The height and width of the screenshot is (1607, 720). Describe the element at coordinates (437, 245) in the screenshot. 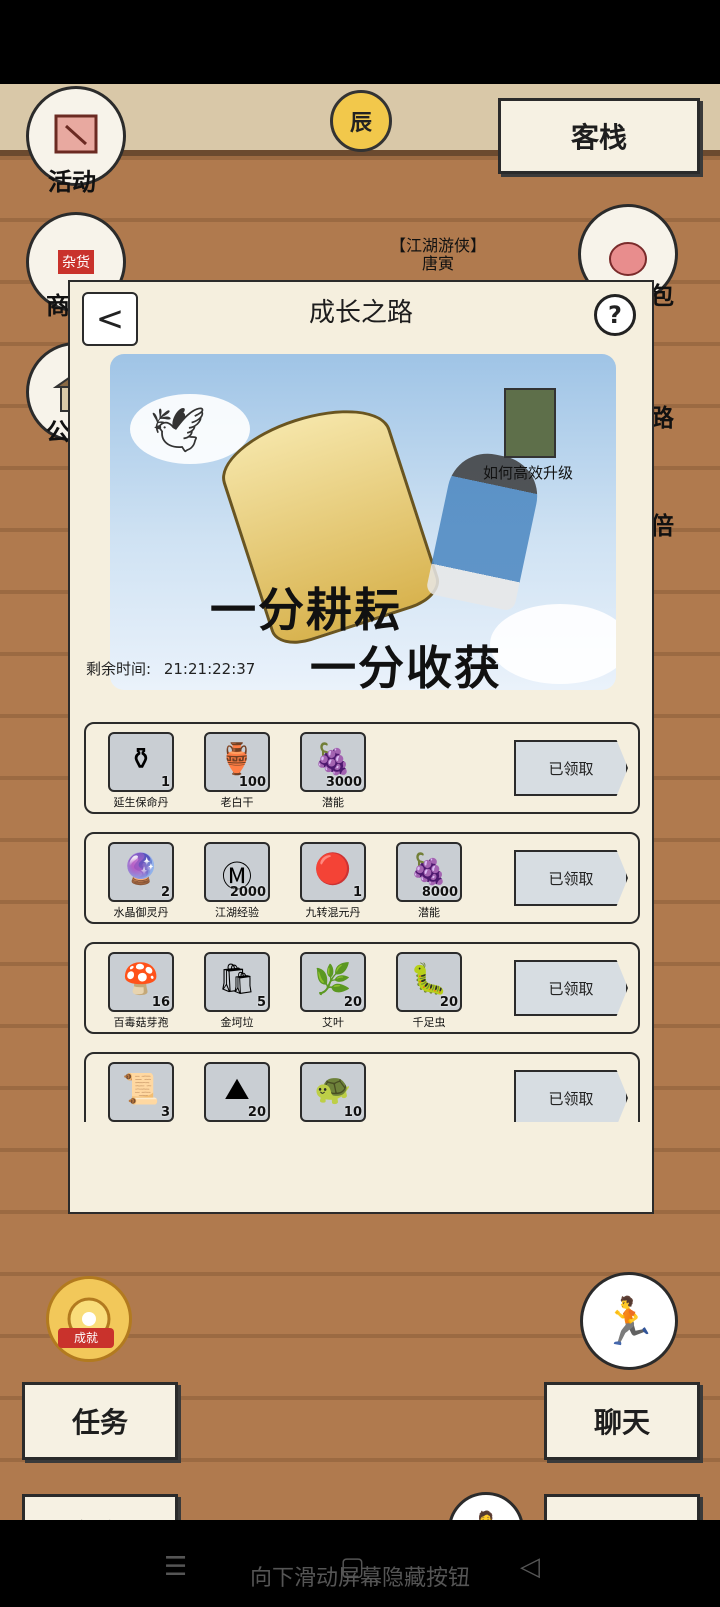

I see `npc-title: 【江湖游侠】` at that location.